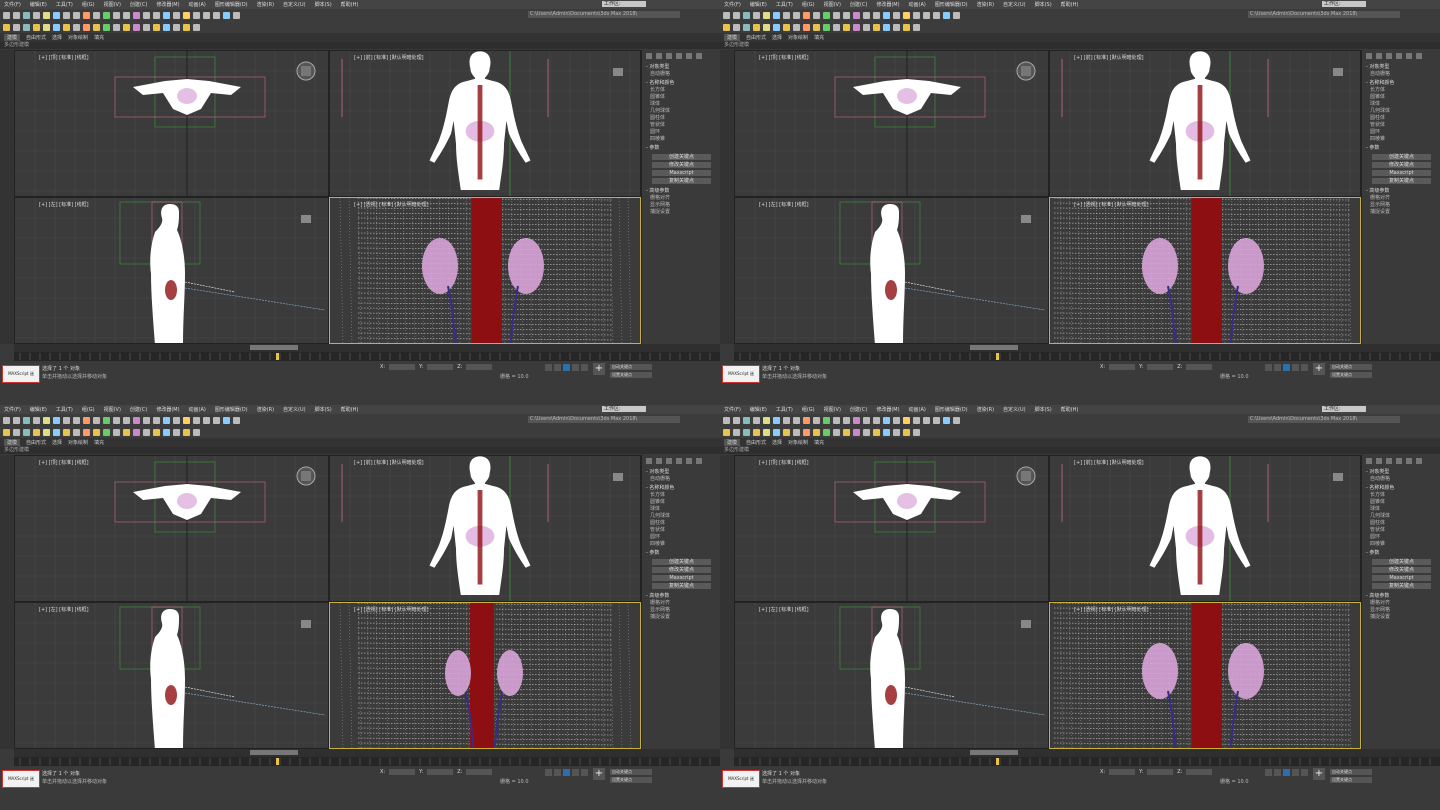 This screenshot has height=810, width=1440. What do you see at coordinates (887, 409) in the screenshot?
I see `menu-item: 修改器(M)` at bounding box center [887, 409].